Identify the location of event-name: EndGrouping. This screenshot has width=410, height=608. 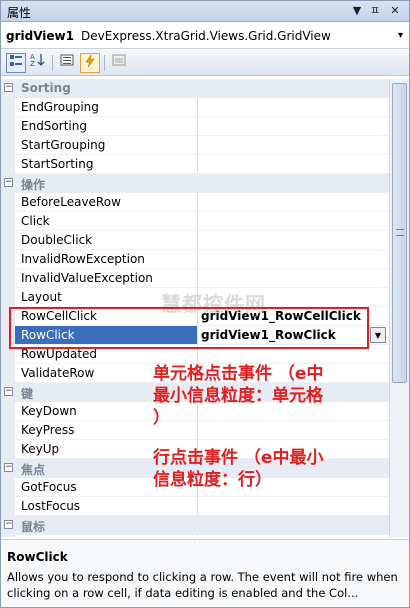
(60, 107).